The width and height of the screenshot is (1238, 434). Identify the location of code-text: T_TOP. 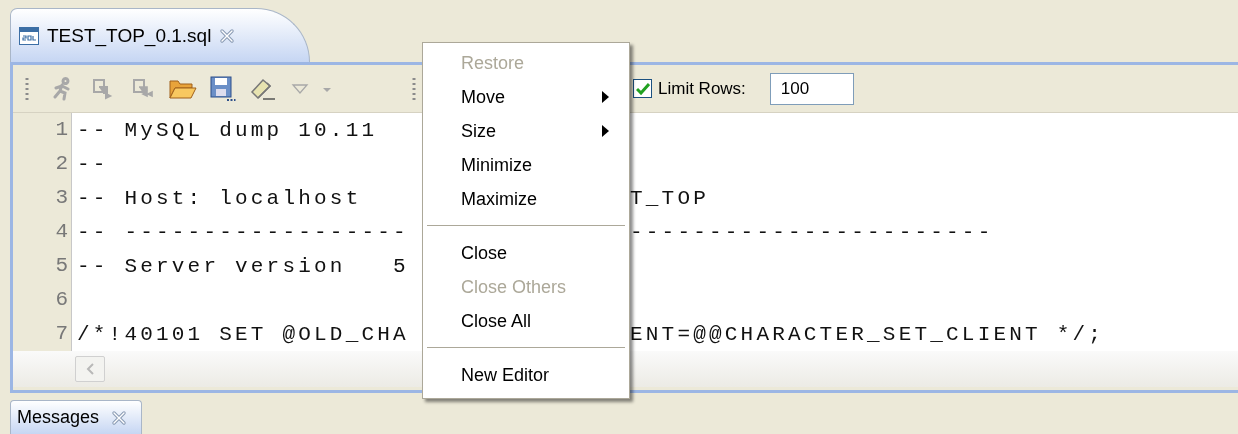
(669, 198).